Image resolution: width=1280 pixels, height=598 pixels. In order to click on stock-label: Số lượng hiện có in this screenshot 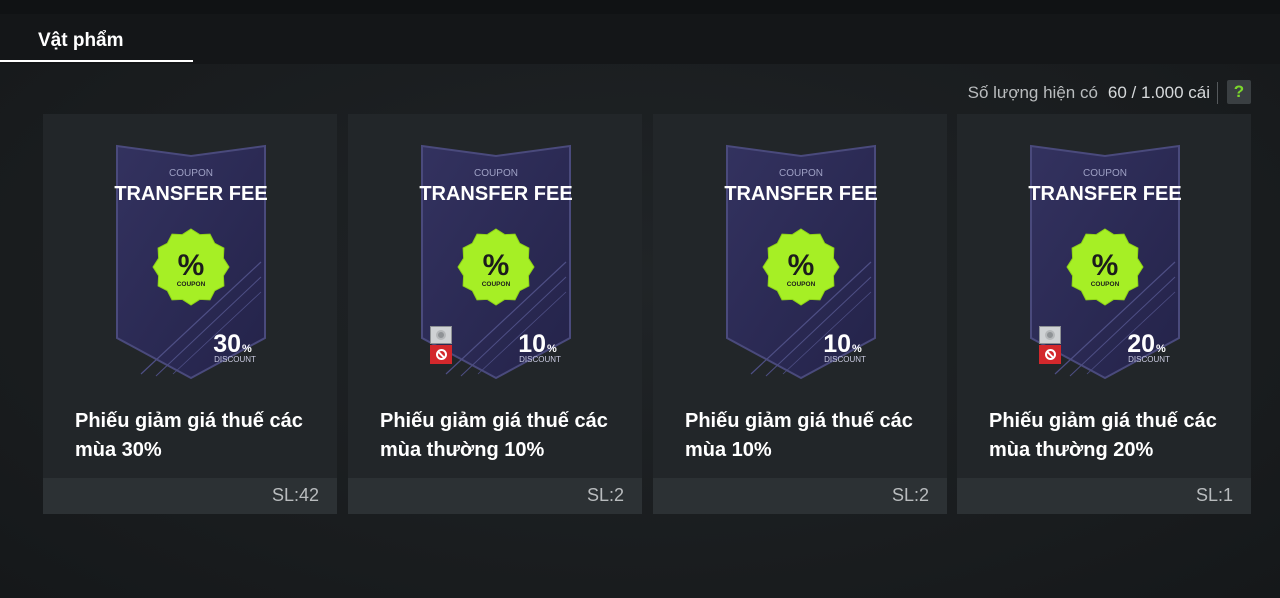, I will do `click(1032, 92)`.